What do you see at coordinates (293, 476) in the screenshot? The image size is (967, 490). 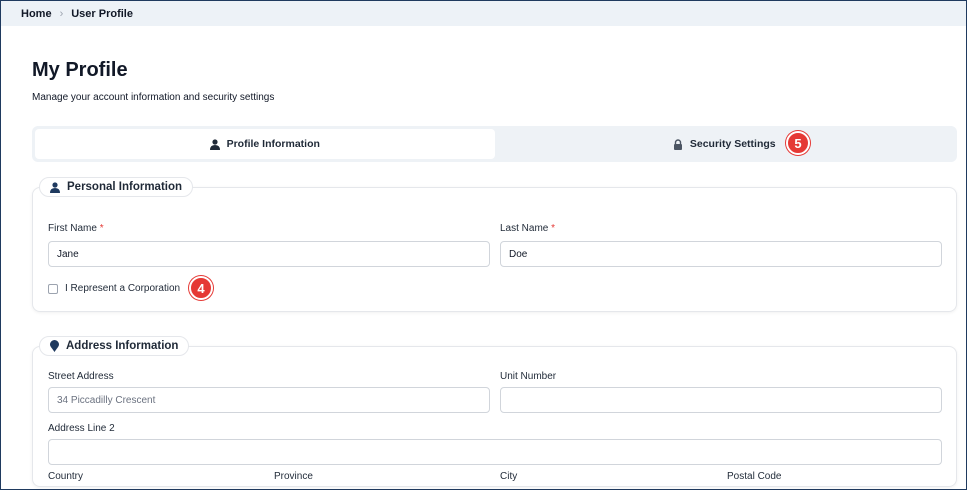 I see `province-label: Province` at bounding box center [293, 476].